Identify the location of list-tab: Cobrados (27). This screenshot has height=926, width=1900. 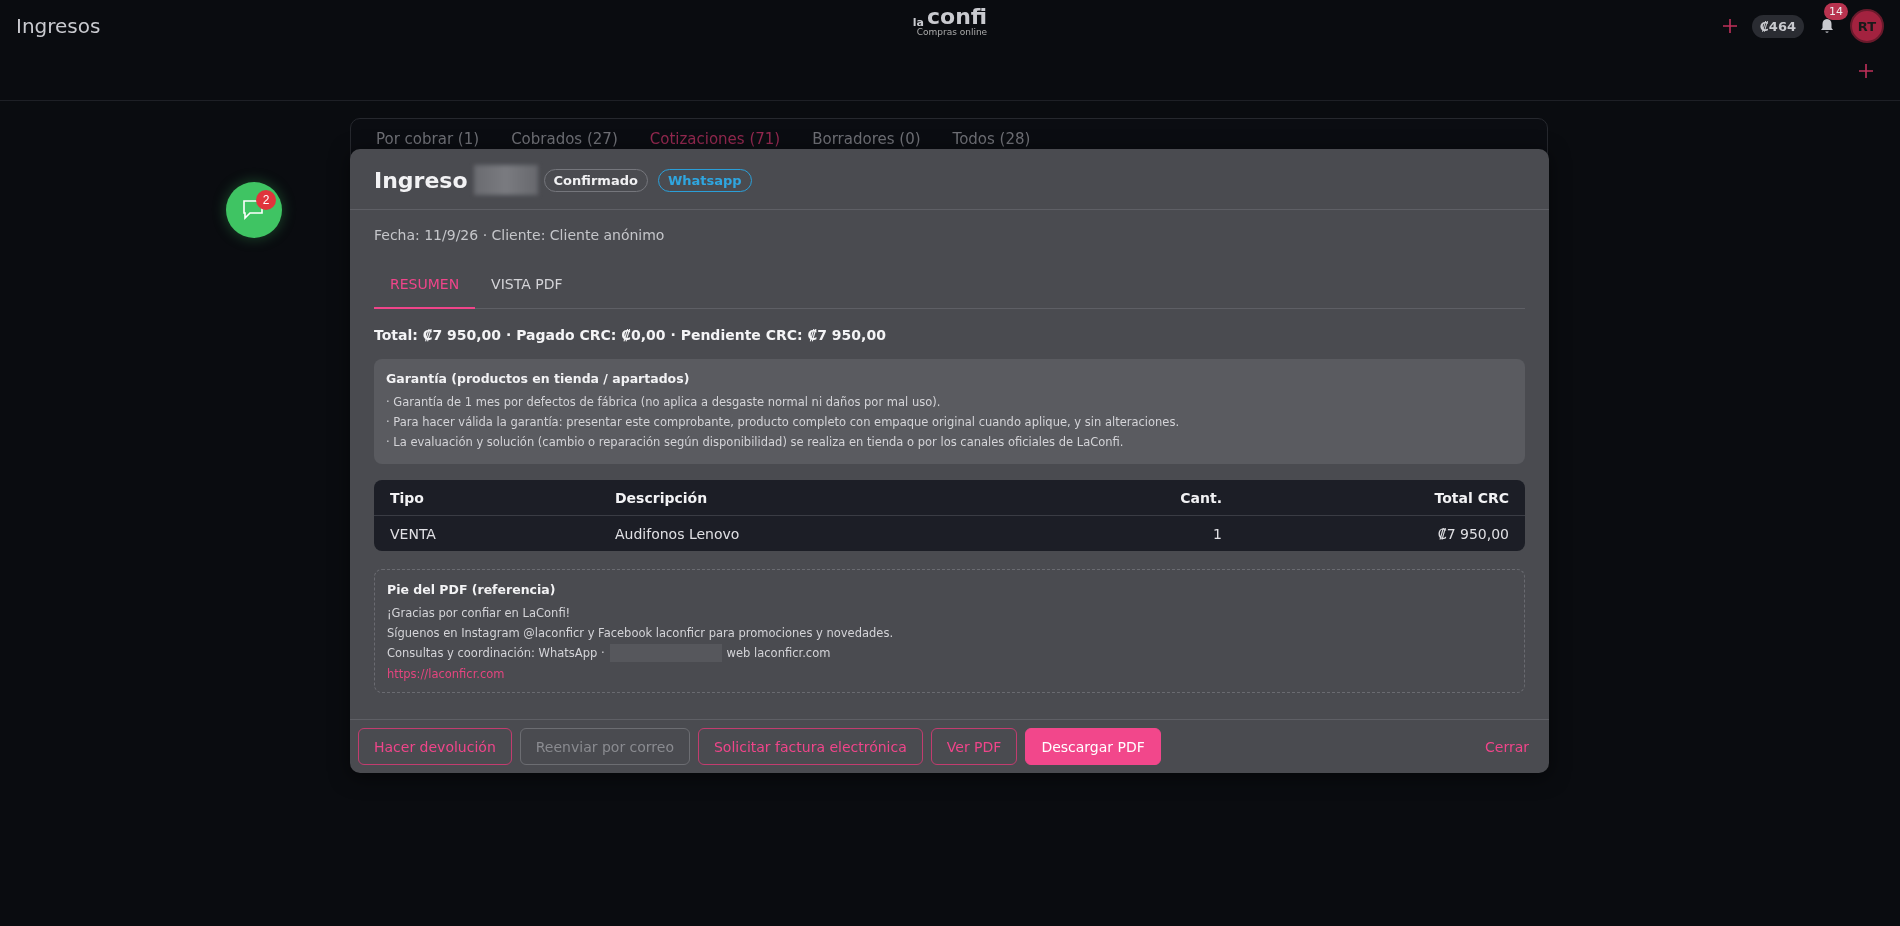
(564, 139).